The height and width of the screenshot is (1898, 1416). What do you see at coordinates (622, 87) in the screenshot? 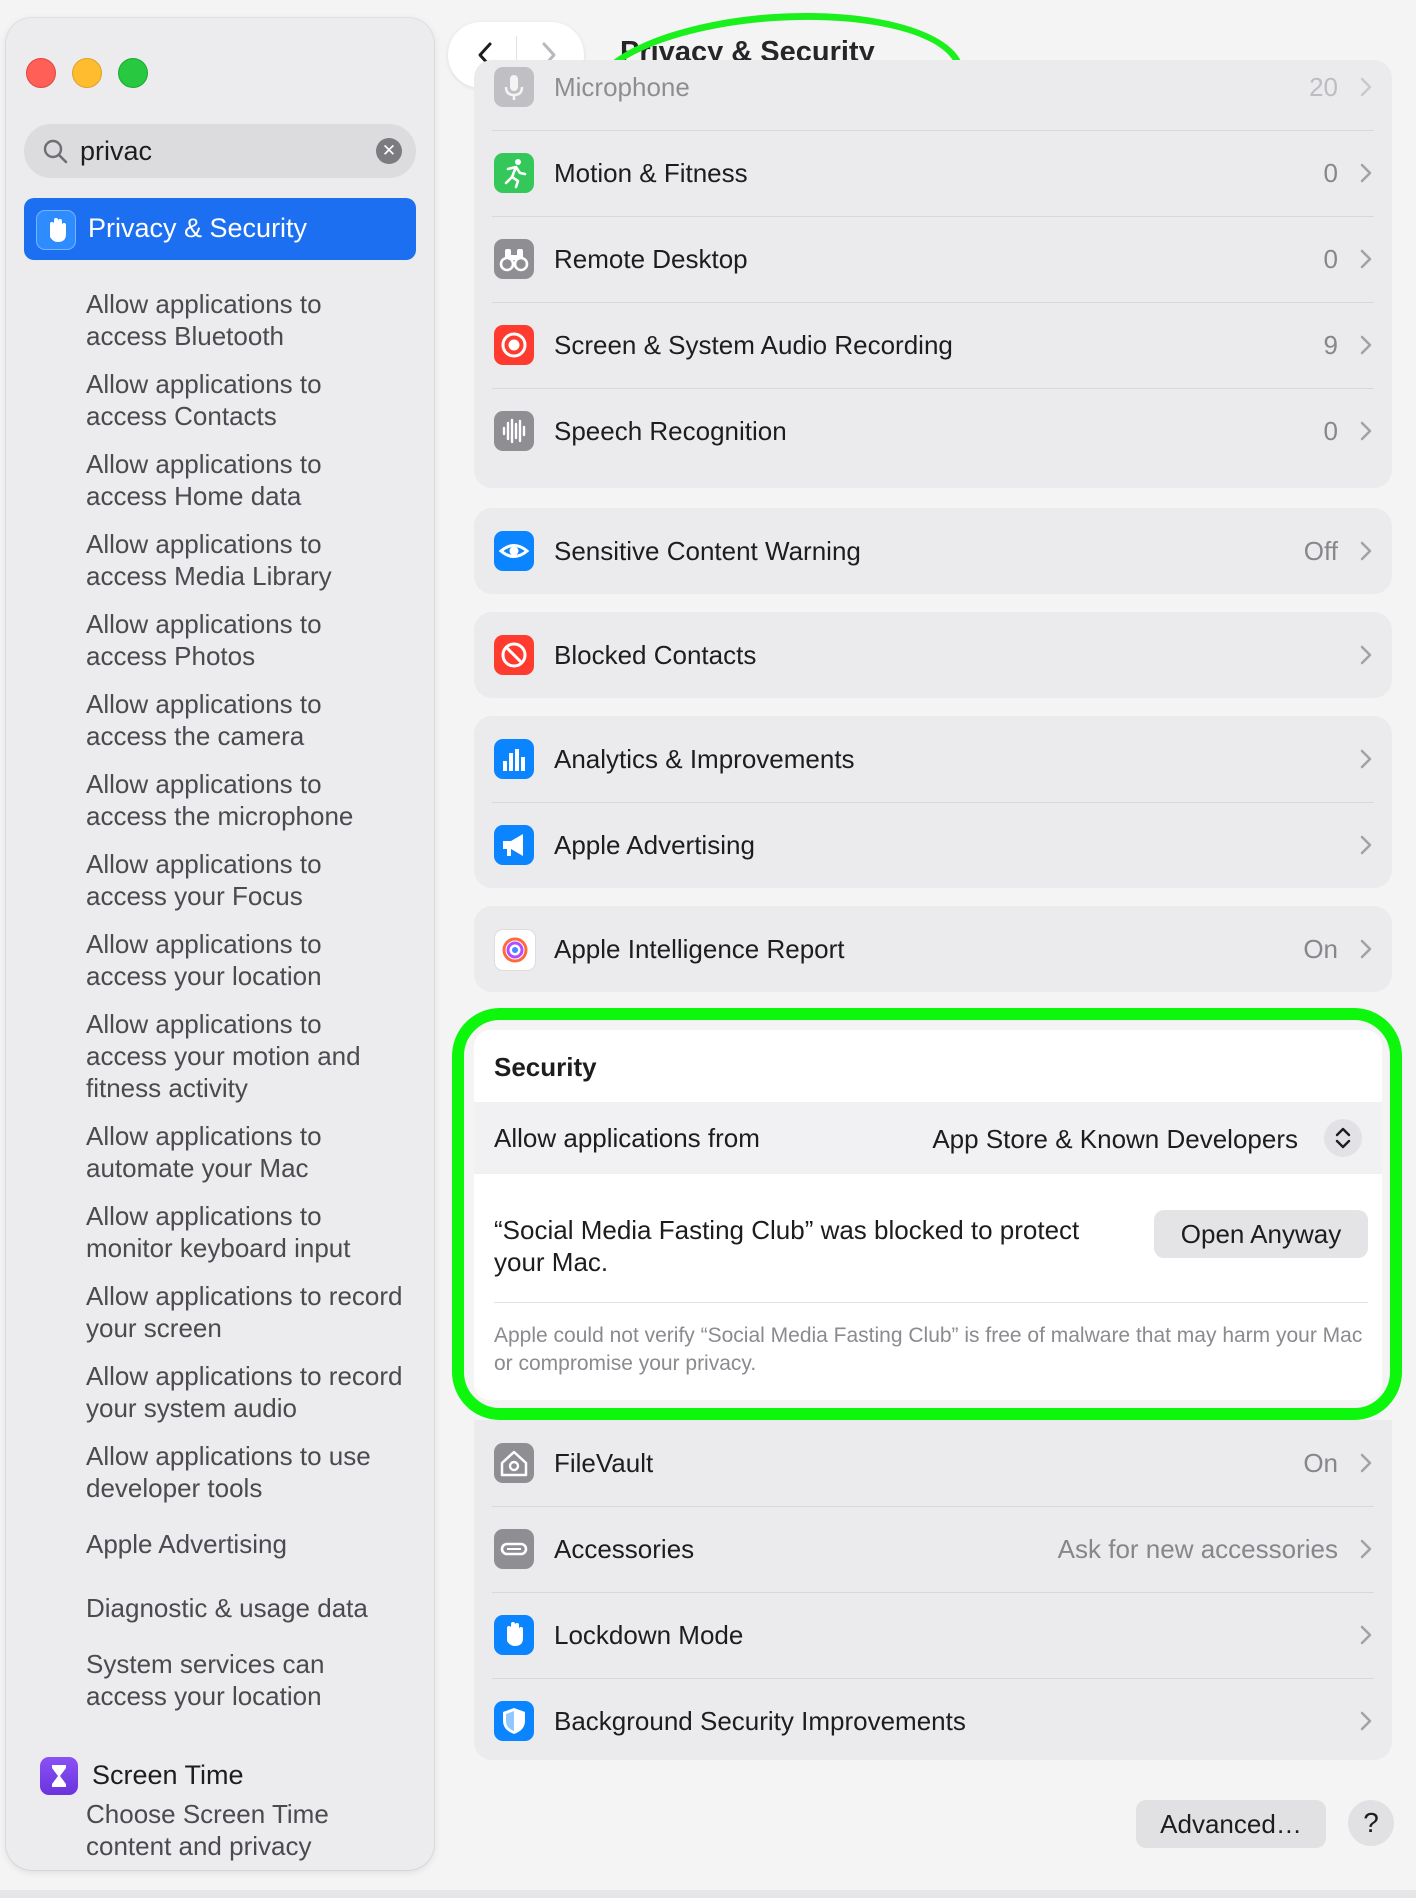
I see `row-label: Microphone` at bounding box center [622, 87].